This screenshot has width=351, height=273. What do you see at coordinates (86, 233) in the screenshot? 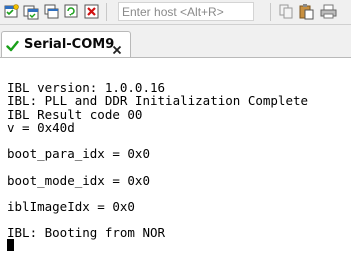
I see `terminal-line: IBL: Booting from NOR` at bounding box center [86, 233].